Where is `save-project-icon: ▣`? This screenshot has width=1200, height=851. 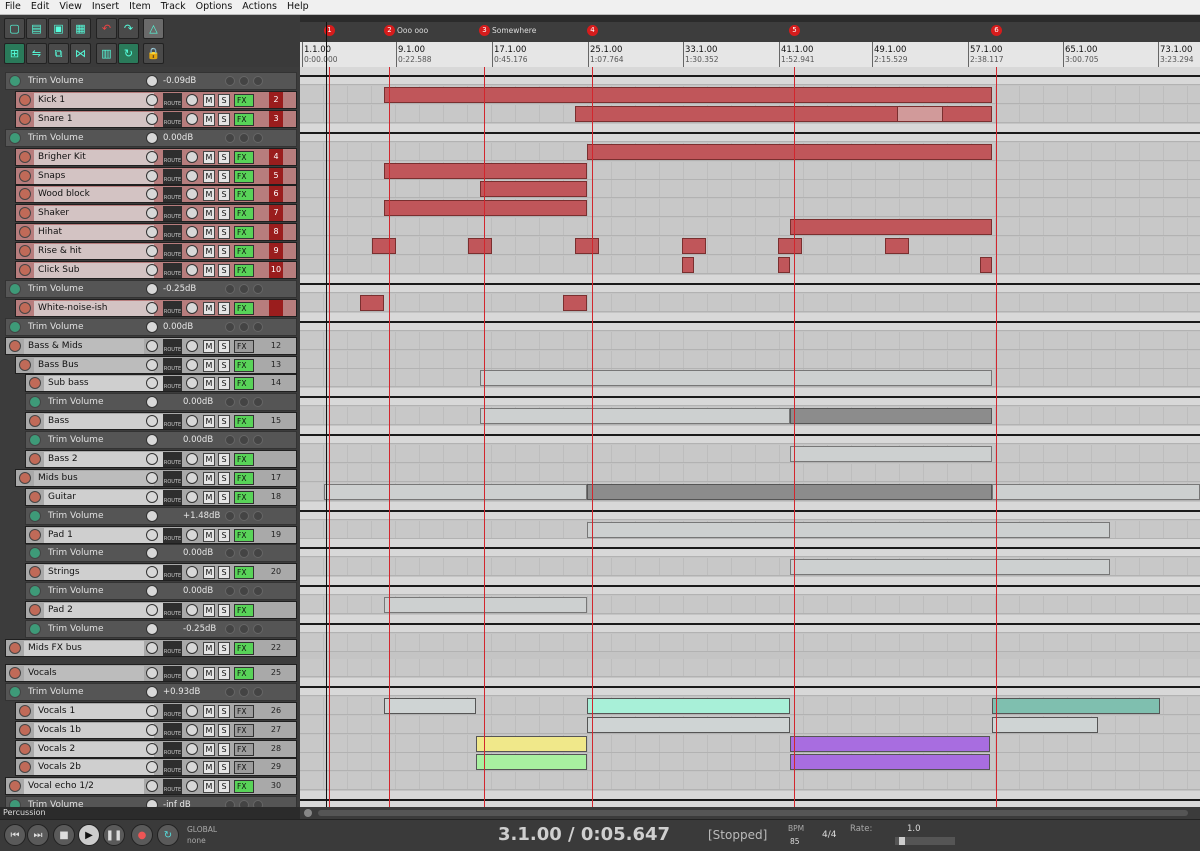
save-project-icon: ▣ is located at coordinates (58, 28).